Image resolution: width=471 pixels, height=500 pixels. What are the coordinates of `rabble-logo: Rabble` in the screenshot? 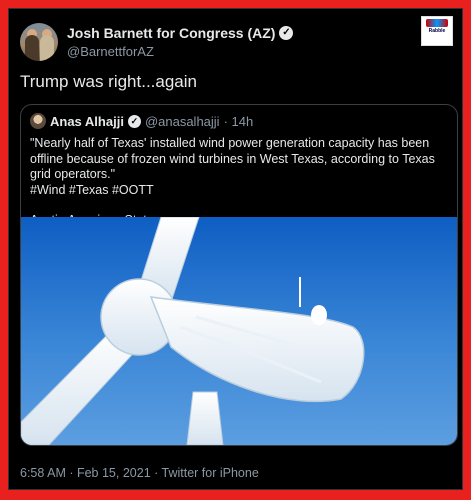 It's located at (437, 31).